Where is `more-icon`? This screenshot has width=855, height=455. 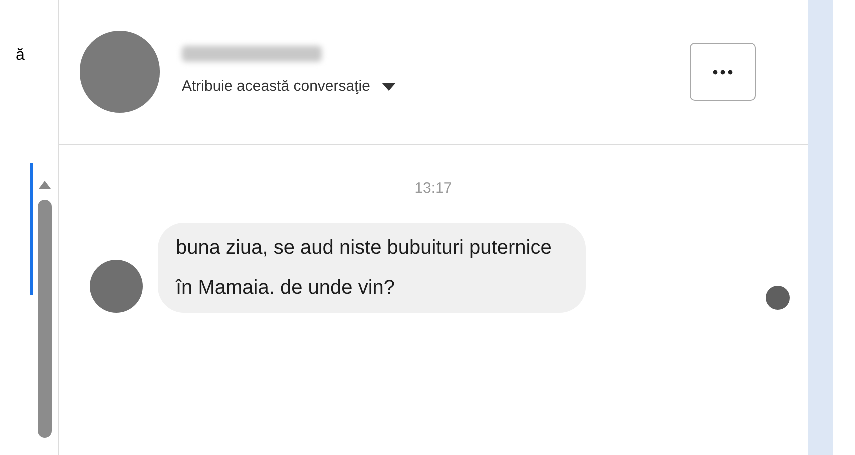
more-icon is located at coordinates (723, 72).